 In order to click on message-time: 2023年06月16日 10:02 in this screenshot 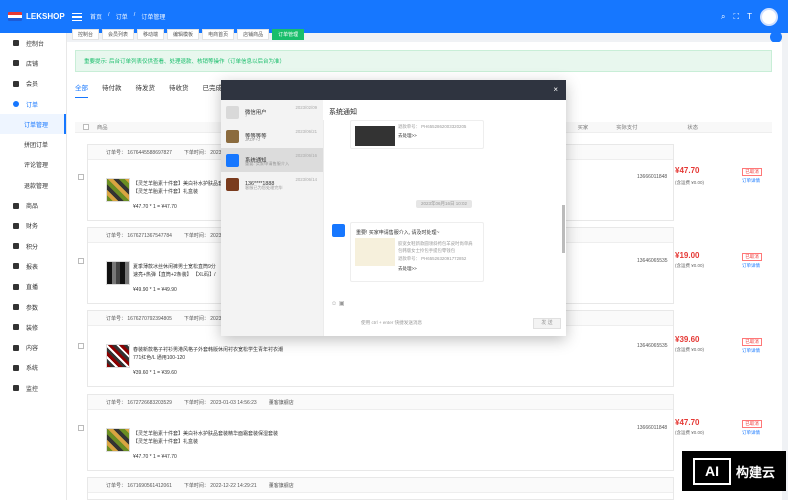, I will do `click(444, 204)`.